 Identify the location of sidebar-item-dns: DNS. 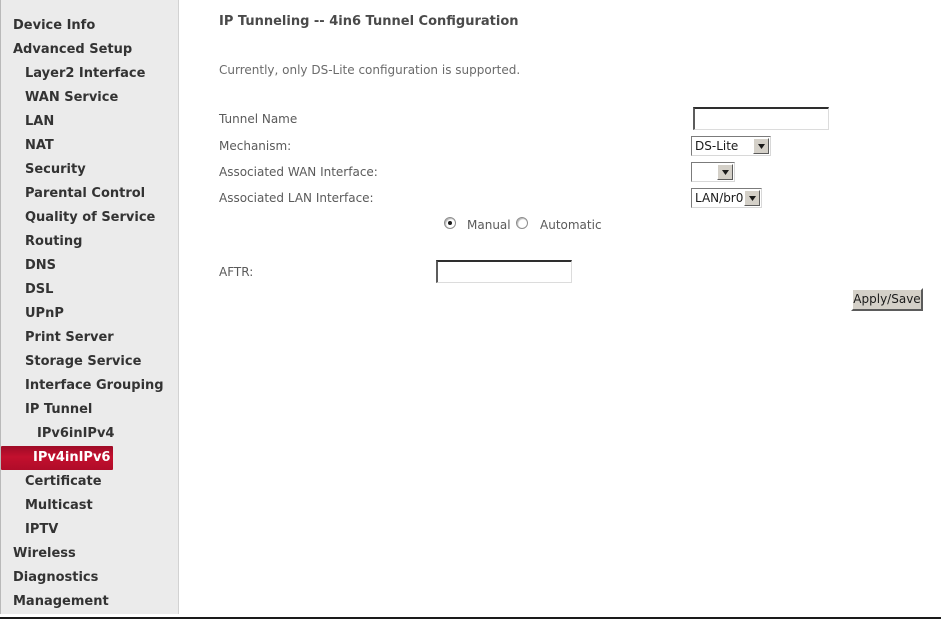
(28, 266).